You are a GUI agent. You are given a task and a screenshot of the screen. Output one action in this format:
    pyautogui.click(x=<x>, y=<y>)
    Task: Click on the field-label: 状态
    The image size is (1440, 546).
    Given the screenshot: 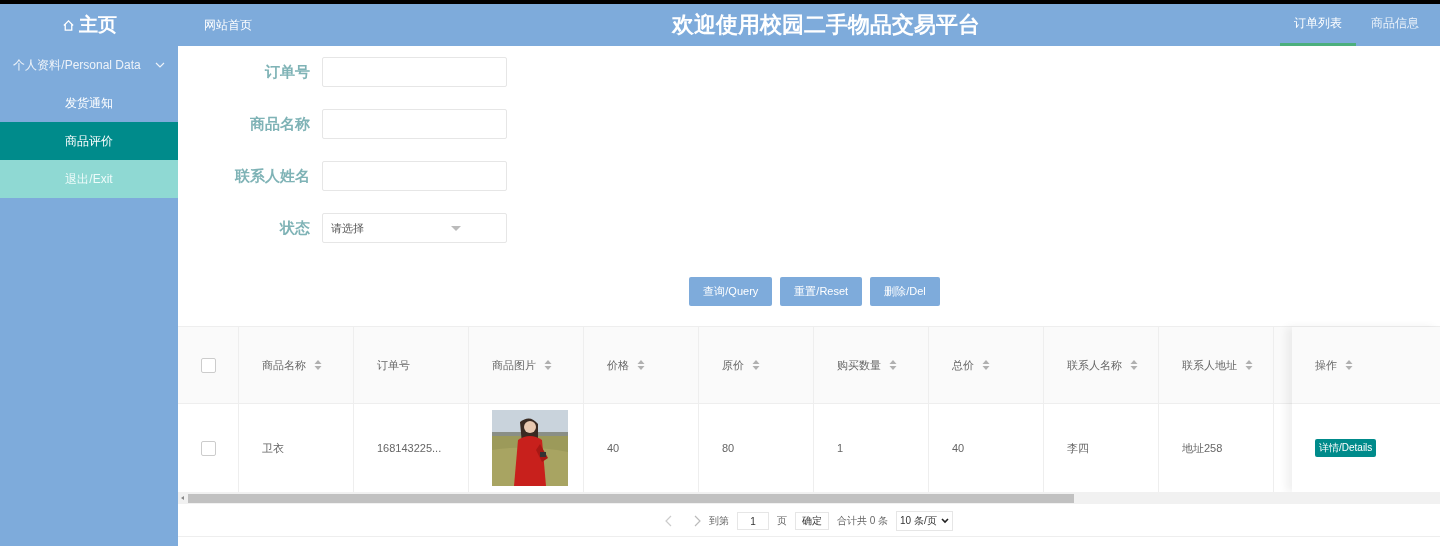 What is the action you would take?
    pyautogui.click(x=294, y=228)
    